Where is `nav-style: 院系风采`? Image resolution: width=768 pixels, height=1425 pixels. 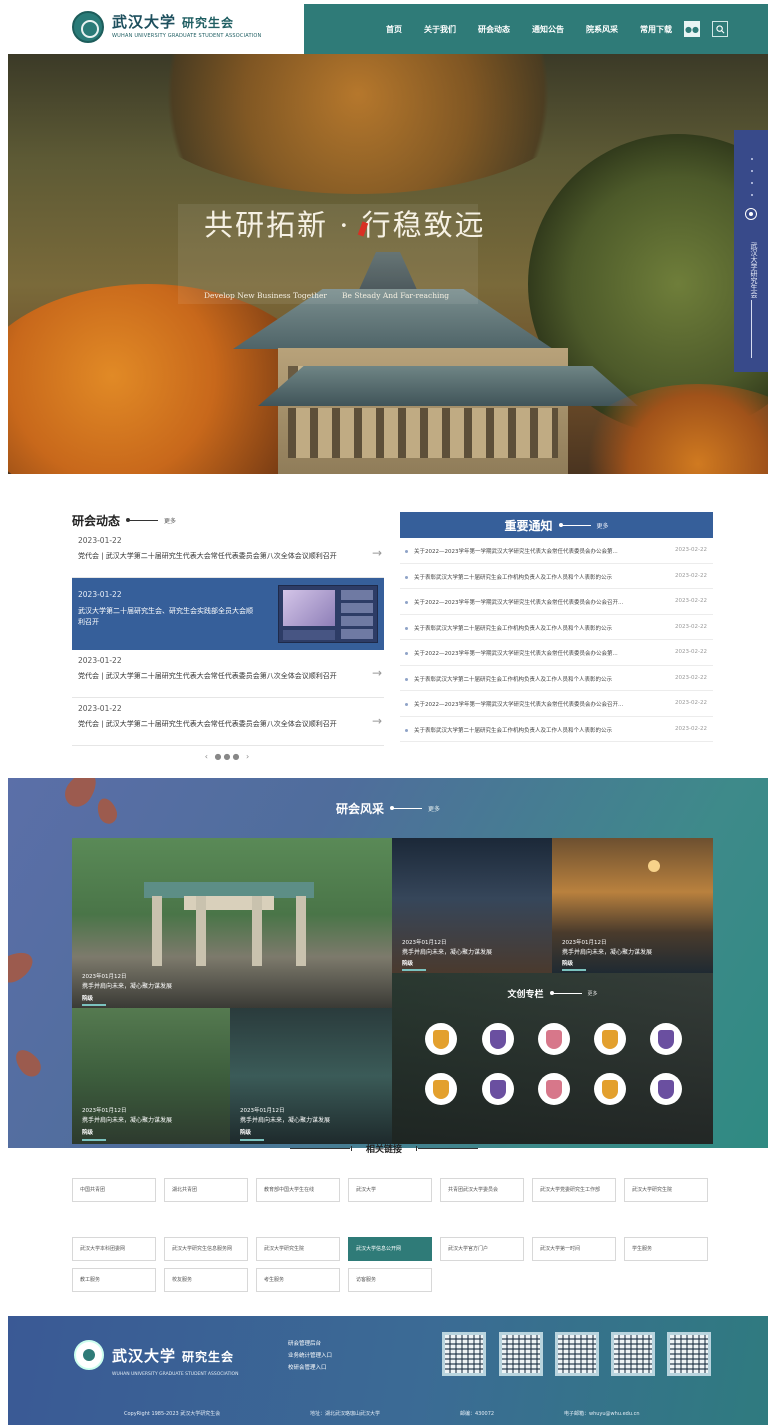
nav-style: 院系风采 is located at coordinates (602, 29).